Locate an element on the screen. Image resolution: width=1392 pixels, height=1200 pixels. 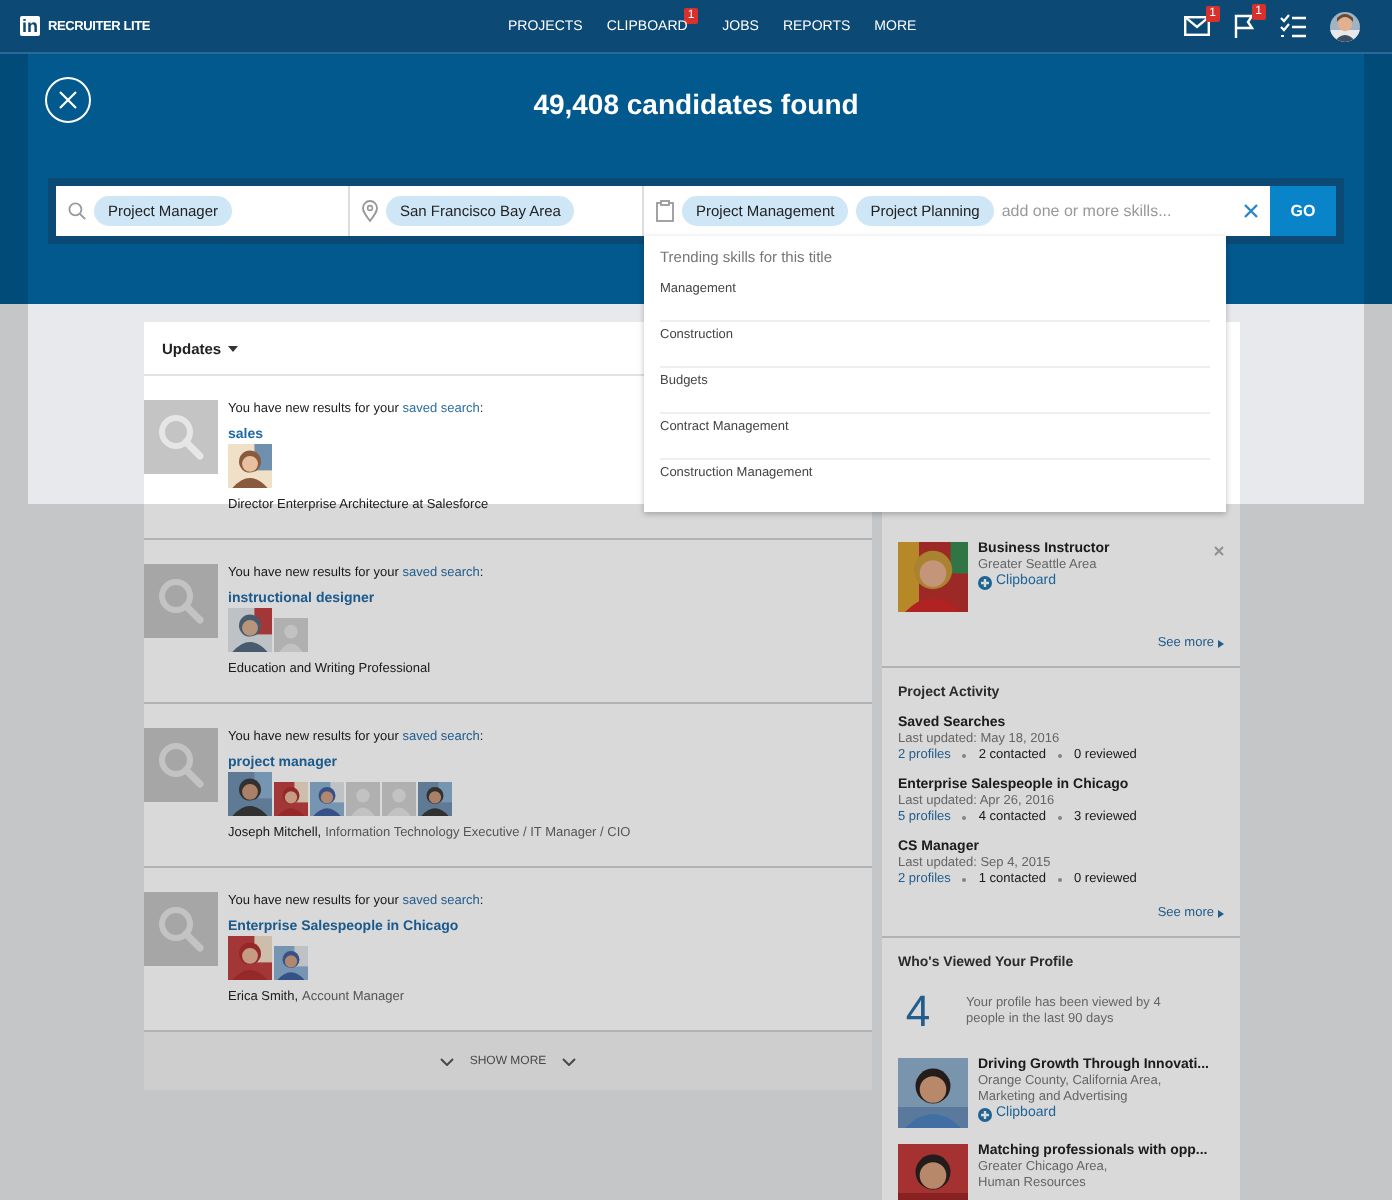
caret-icon is located at coordinates (232, 348).